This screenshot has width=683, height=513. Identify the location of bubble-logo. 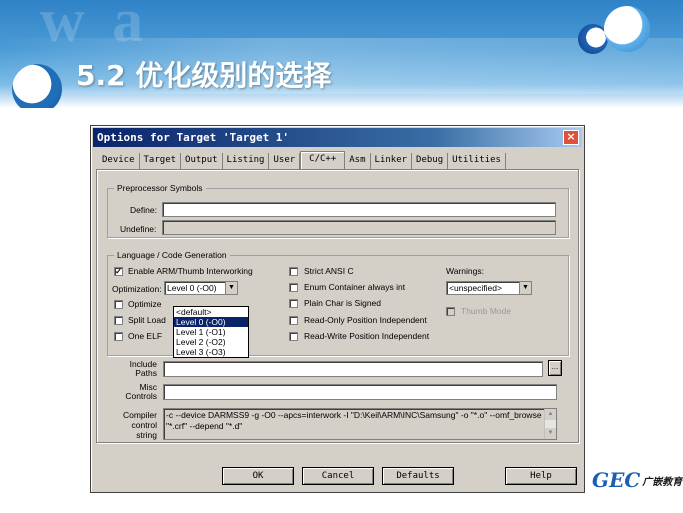
(619, 29).